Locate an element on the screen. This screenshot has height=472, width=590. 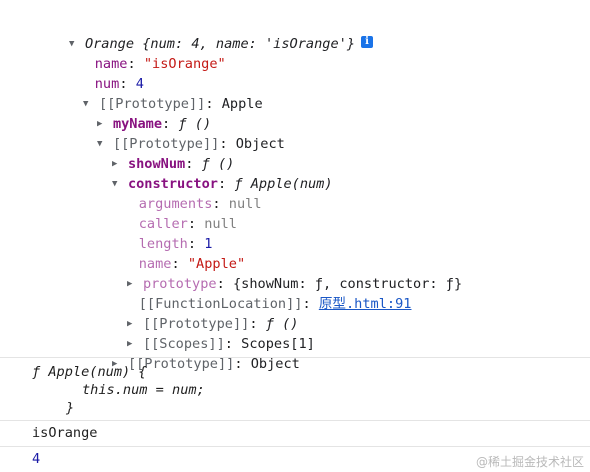
property-row-name: name: "isOrange" is located at coordinates (160, 64).